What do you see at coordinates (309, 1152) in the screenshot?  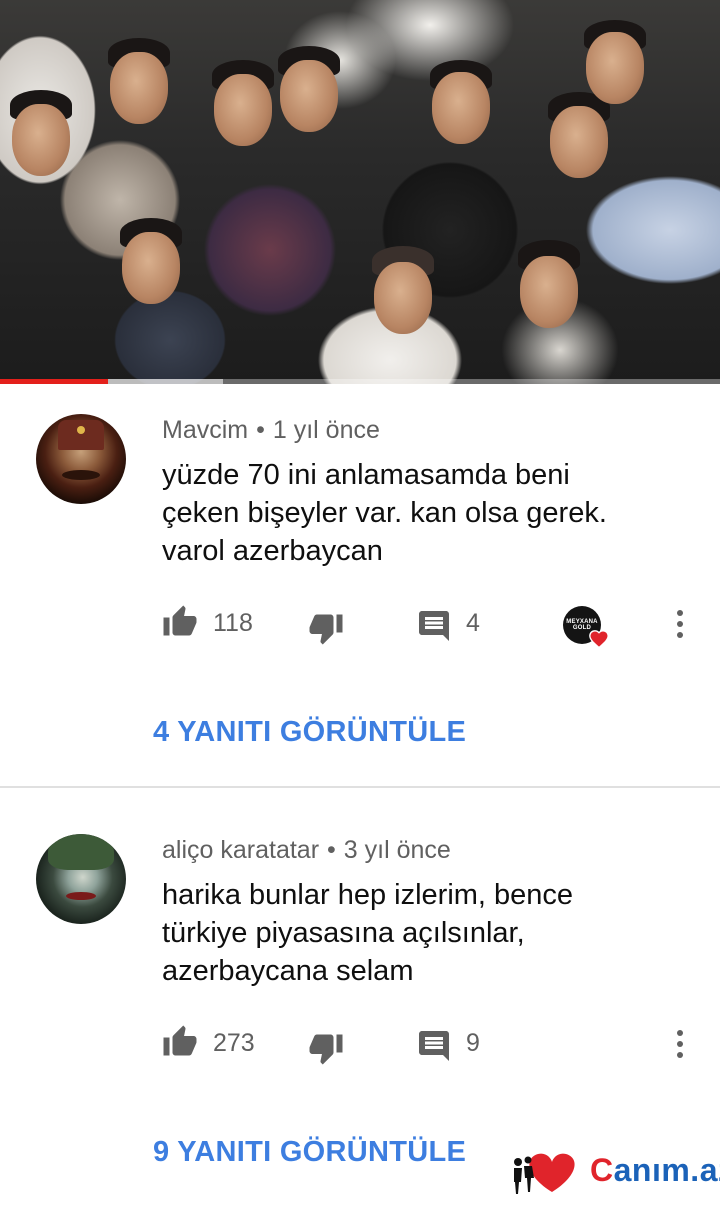 I see `view-replies-button: 9 YANITI GÖRÜNTÜLE` at bounding box center [309, 1152].